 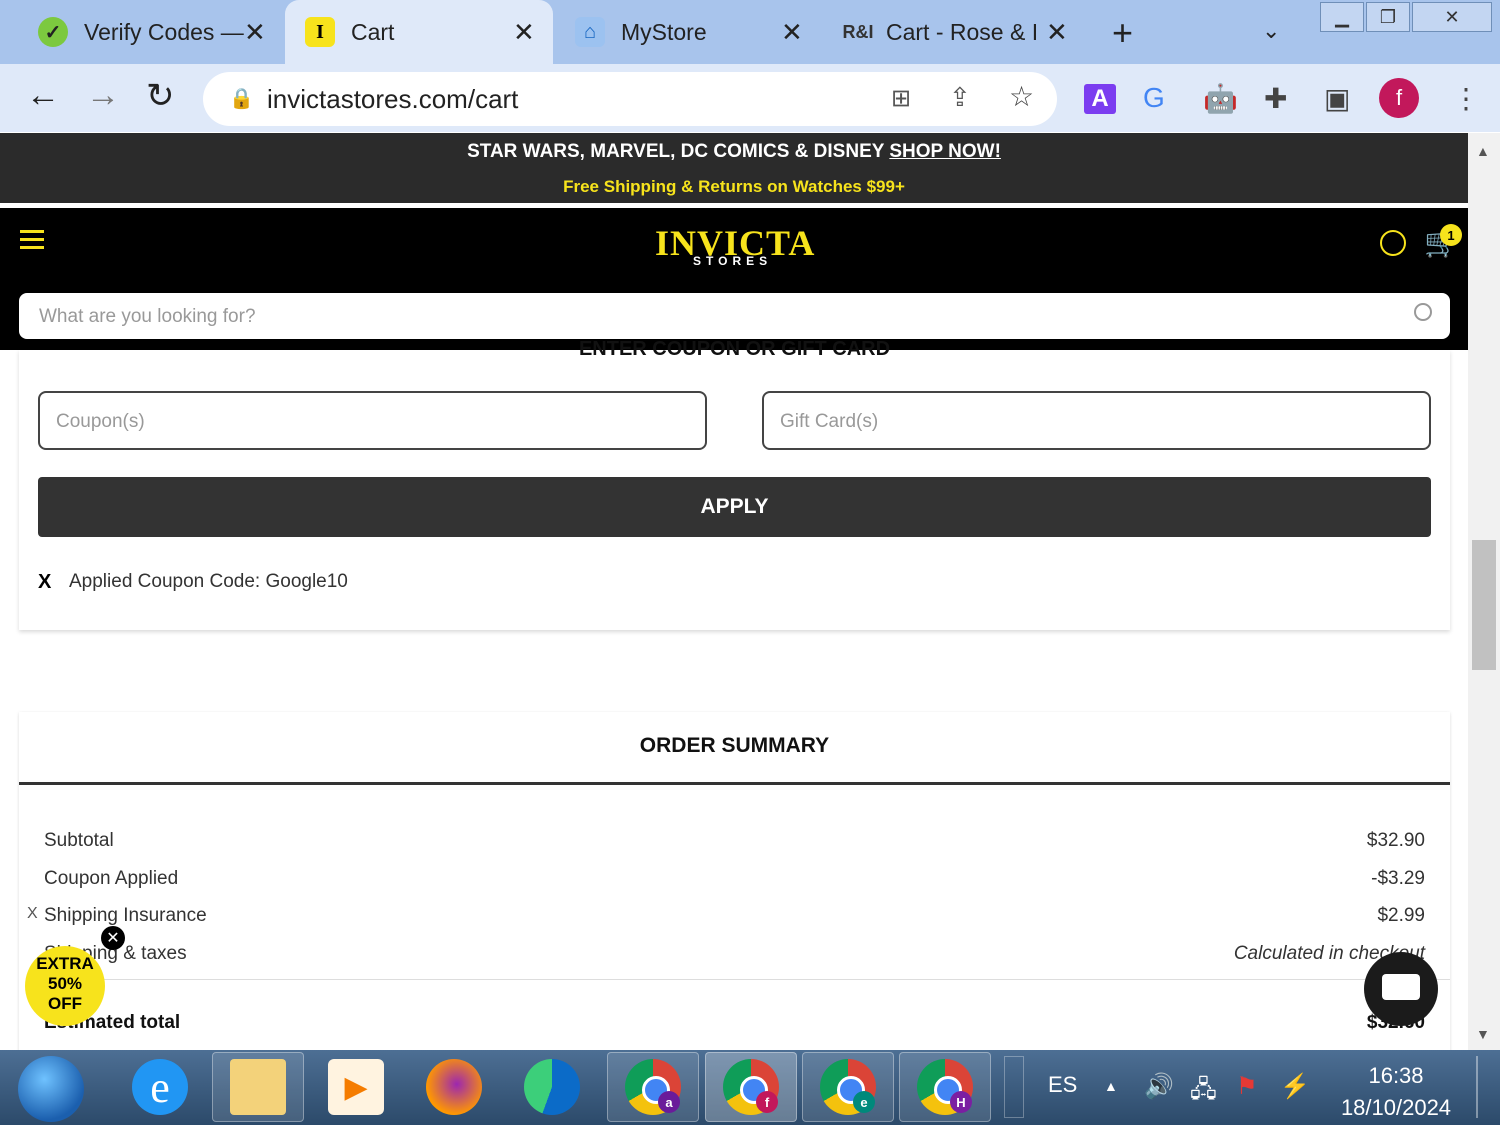 What do you see at coordinates (676, 151) in the screenshot?
I see `promo-text: STAR WARS, MARVEL, DC COMICS & DISNEY` at bounding box center [676, 151].